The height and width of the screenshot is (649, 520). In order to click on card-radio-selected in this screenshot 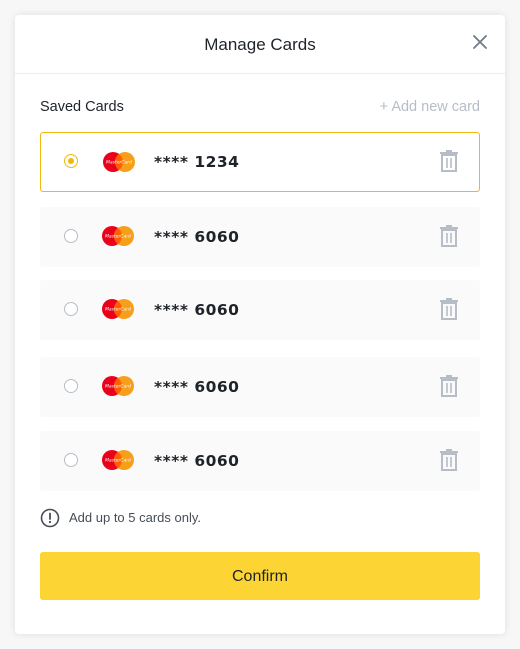, I will do `click(71, 161)`.